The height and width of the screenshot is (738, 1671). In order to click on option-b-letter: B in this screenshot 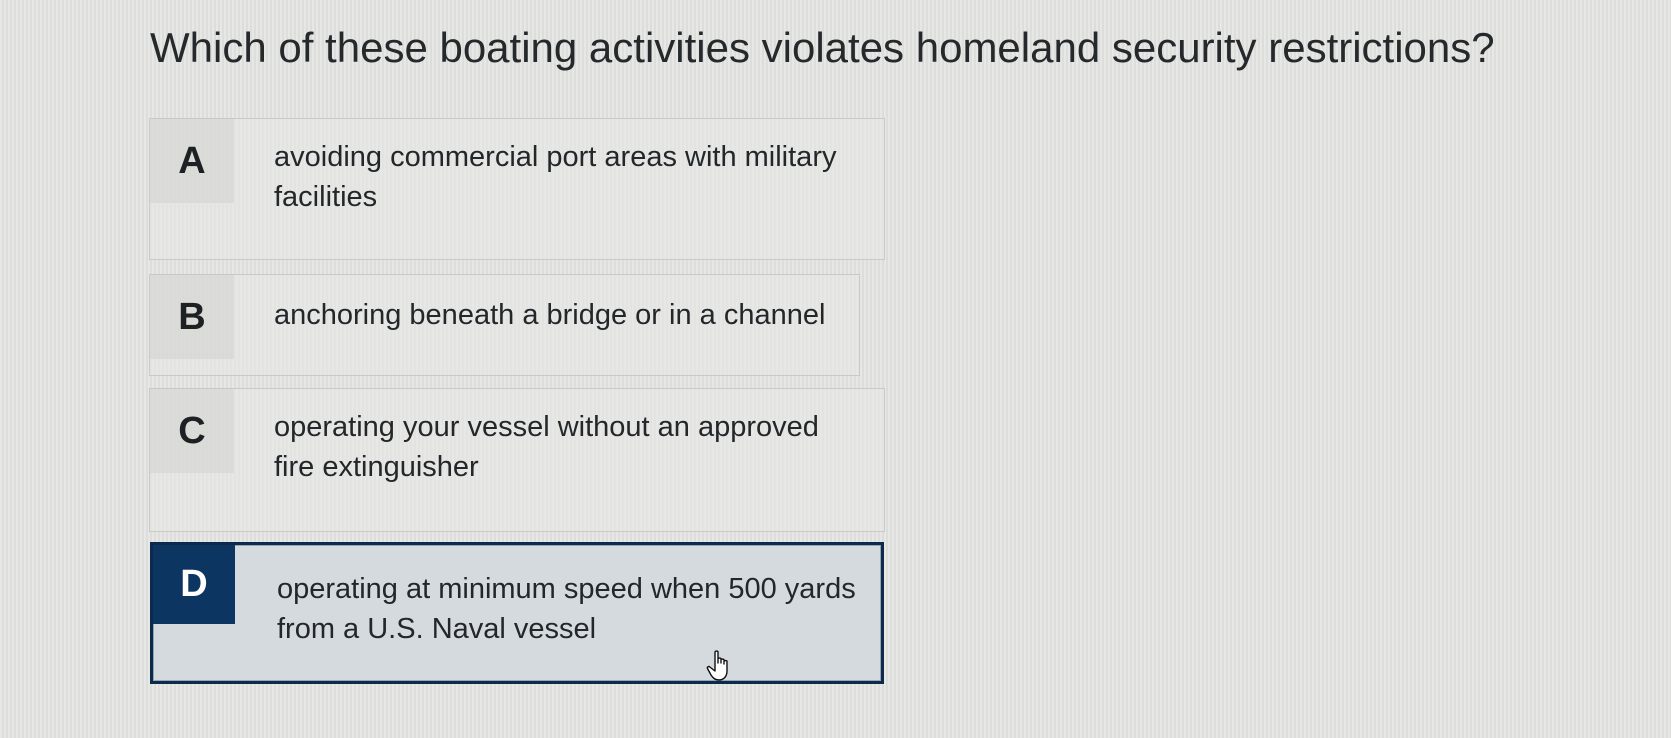, I will do `click(192, 316)`.